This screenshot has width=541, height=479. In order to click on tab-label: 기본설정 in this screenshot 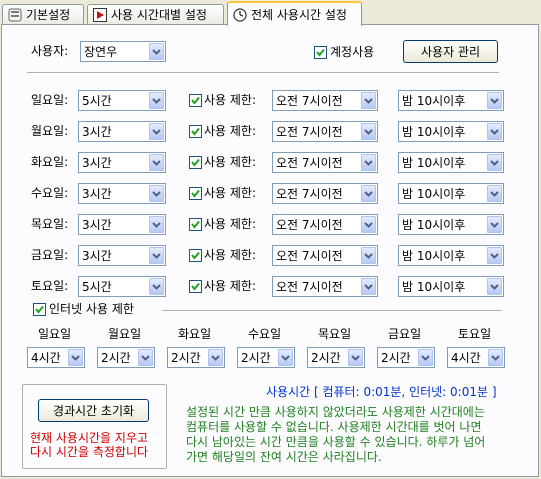, I will do `click(48, 15)`.